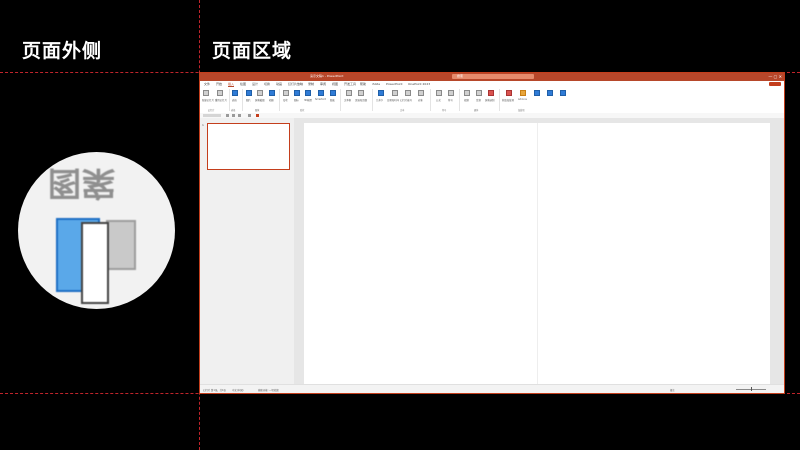 The width and height of the screenshot is (800, 450). What do you see at coordinates (295, 84) in the screenshot?
I see `tab-slideshow: 幻灯片放映` at bounding box center [295, 84].